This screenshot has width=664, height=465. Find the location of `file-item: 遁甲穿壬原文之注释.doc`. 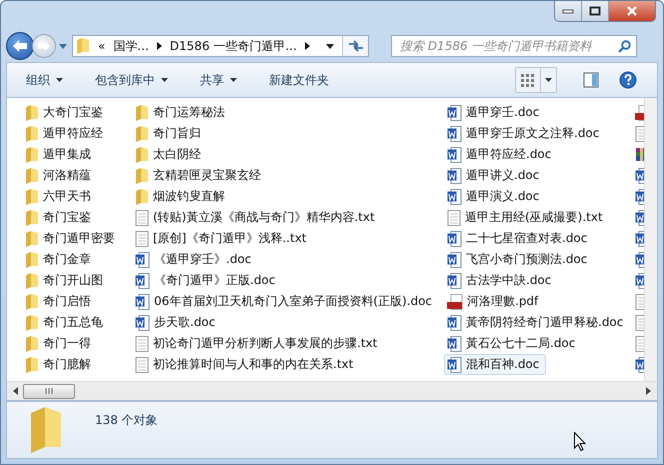

file-item: 遁甲穿壬原文之注释.doc is located at coordinates (538, 133).